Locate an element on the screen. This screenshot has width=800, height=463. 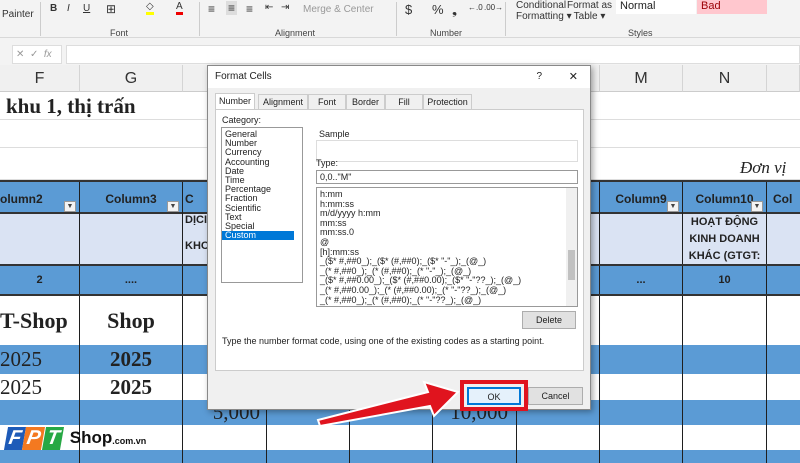
column-header-g: G is located at coordinates (131, 78).